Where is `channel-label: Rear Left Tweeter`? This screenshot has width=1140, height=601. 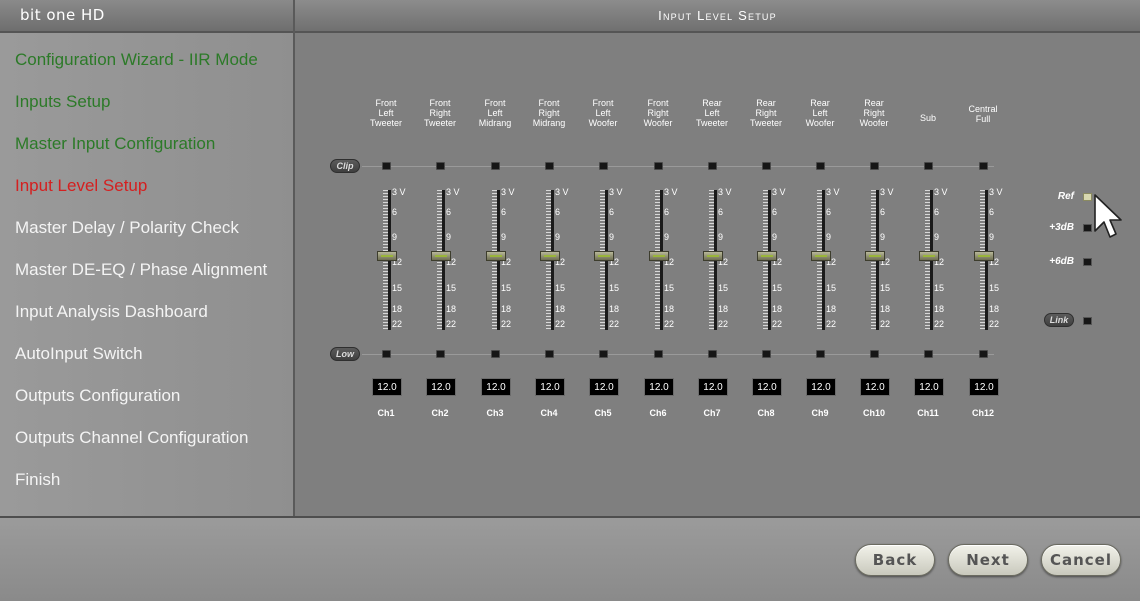 channel-label: Rear Left Tweeter is located at coordinates (711, 113).